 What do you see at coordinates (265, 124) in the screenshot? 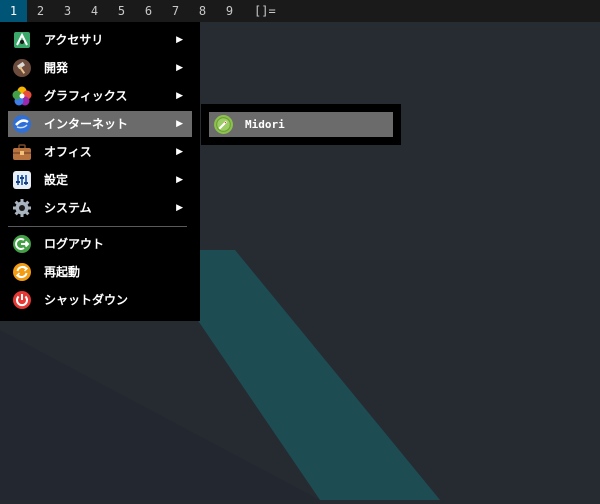
I see `submenu-item-label: Midori` at bounding box center [265, 124].